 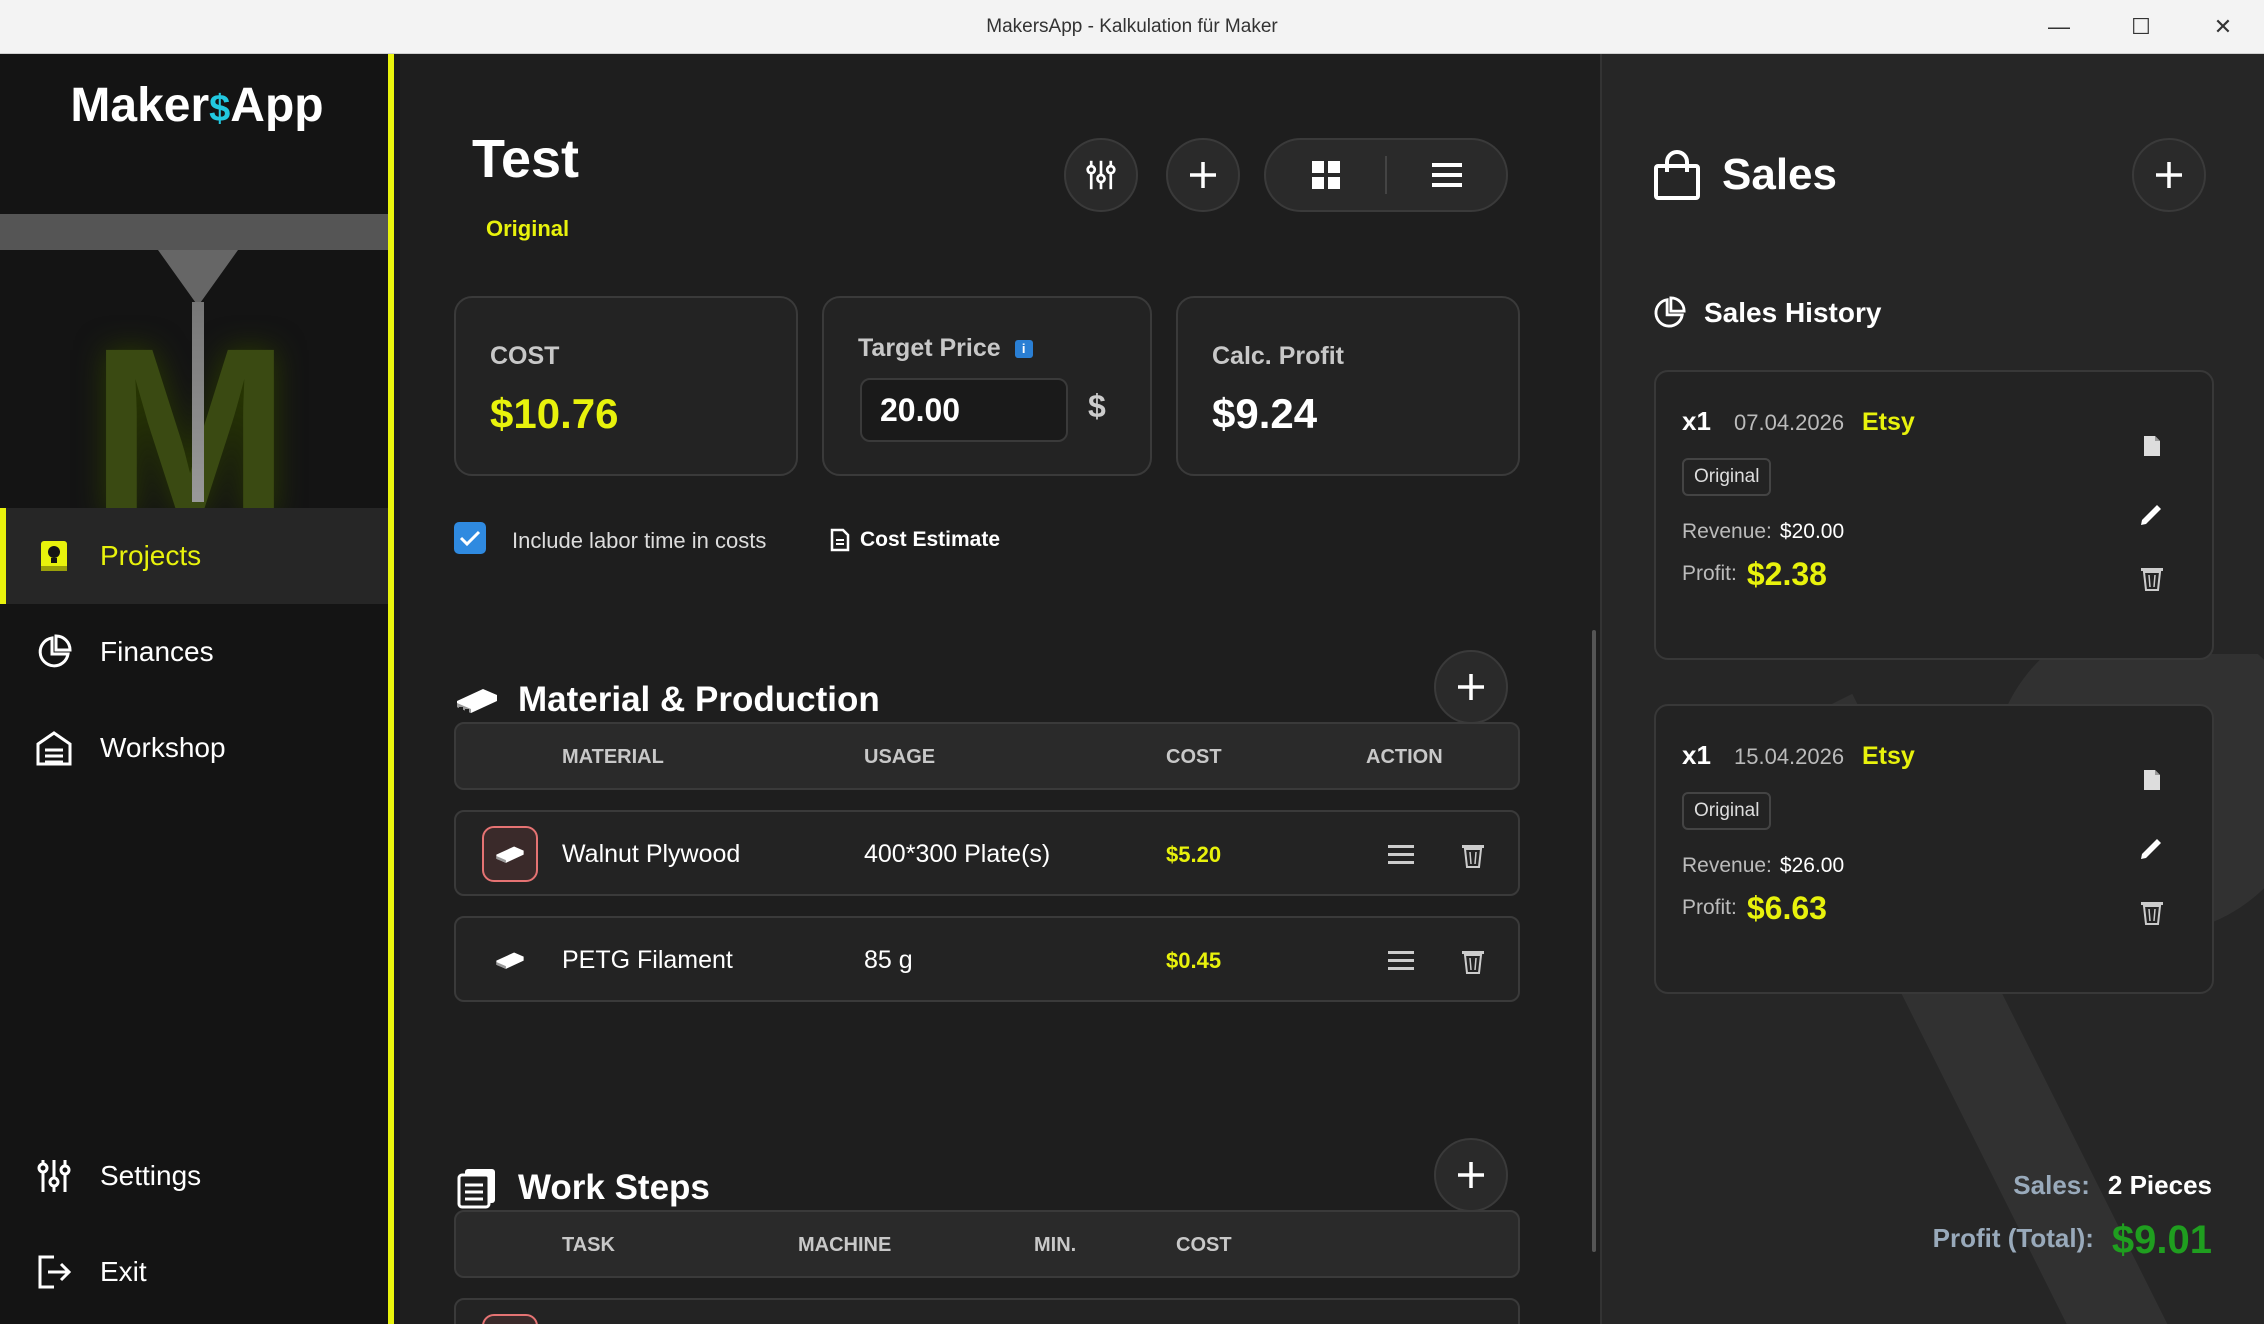 What do you see at coordinates (1766, 313) in the screenshot?
I see `sales-history-header: Sales History` at bounding box center [1766, 313].